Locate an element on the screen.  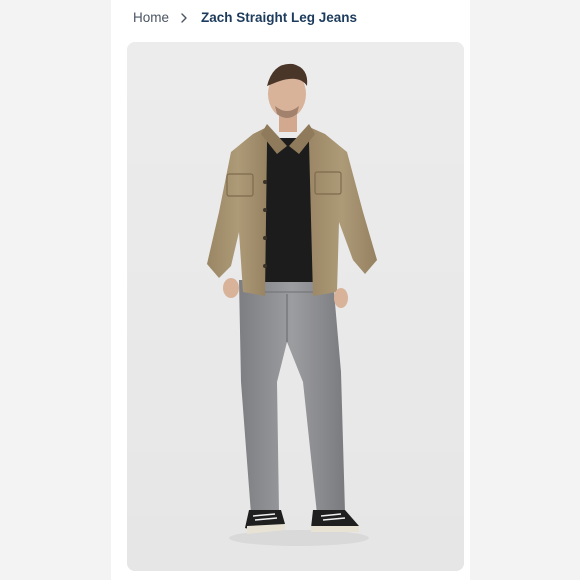
breadcrumb: Home Zach Straight Leg Jeans is located at coordinates (245, 18).